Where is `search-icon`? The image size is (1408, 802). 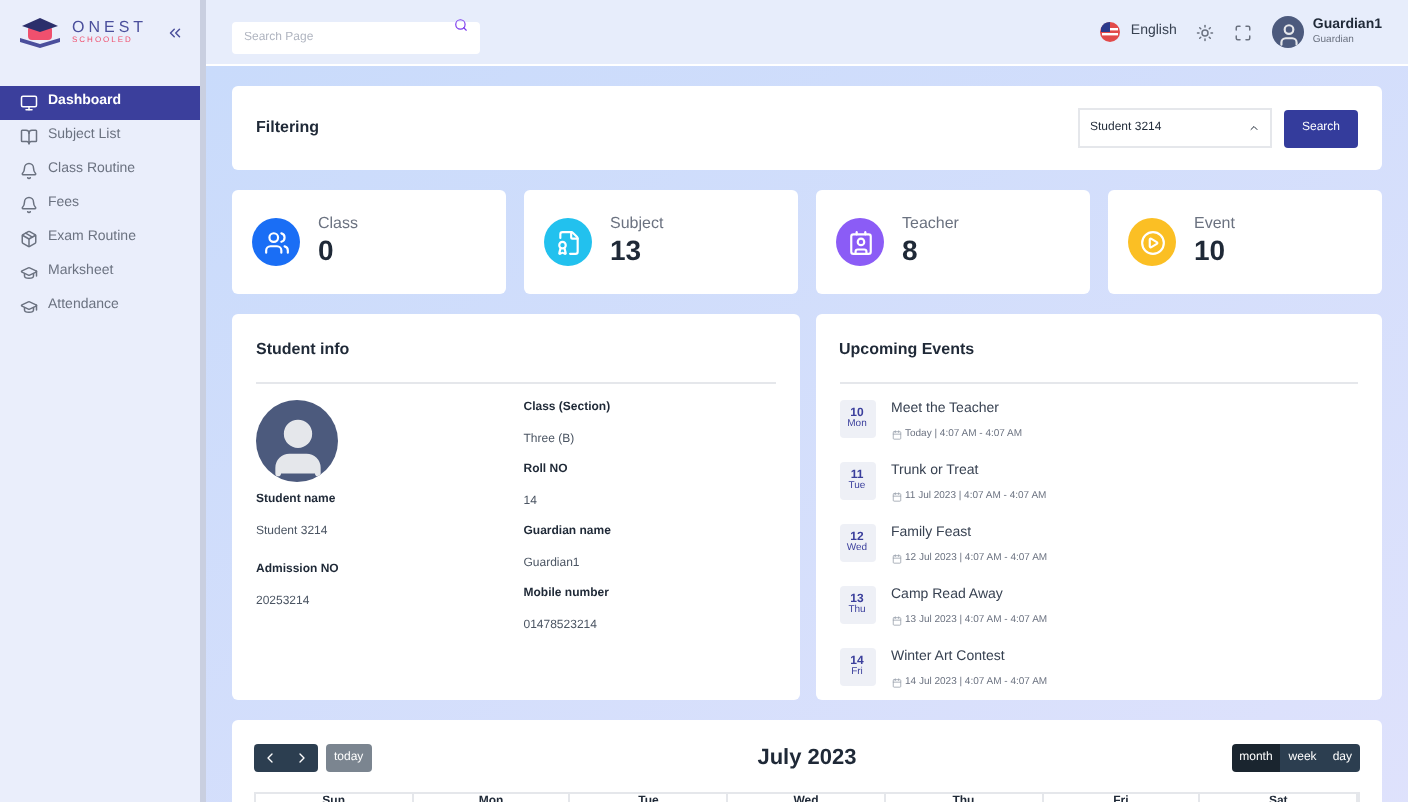 search-icon is located at coordinates (461, 24).